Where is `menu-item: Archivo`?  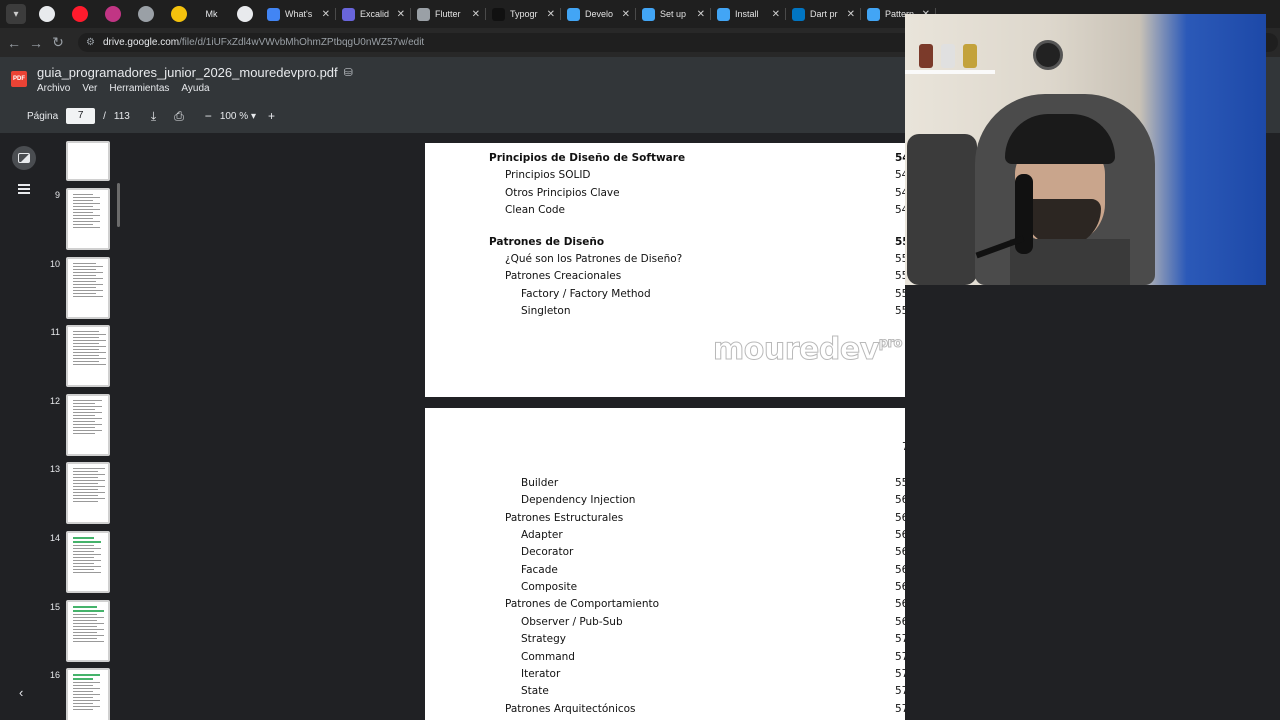 menu-item: Archivo is located at coordinates (53, 88).